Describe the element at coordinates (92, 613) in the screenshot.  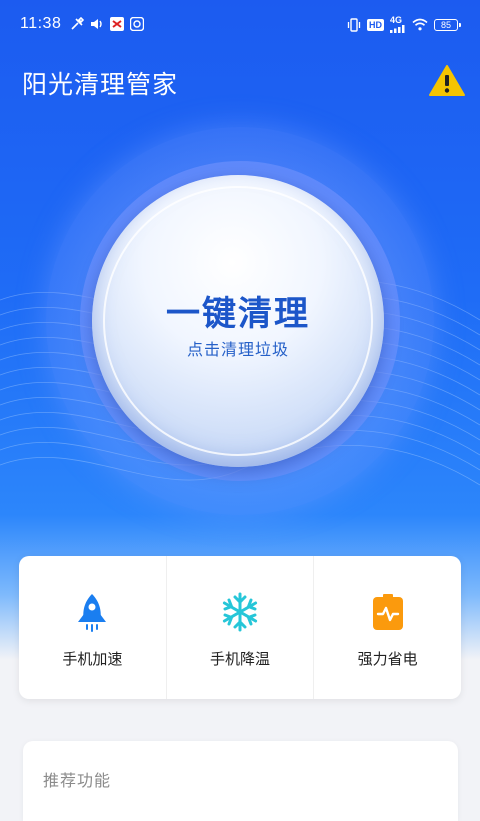
I see `rocket-icon` at that location.